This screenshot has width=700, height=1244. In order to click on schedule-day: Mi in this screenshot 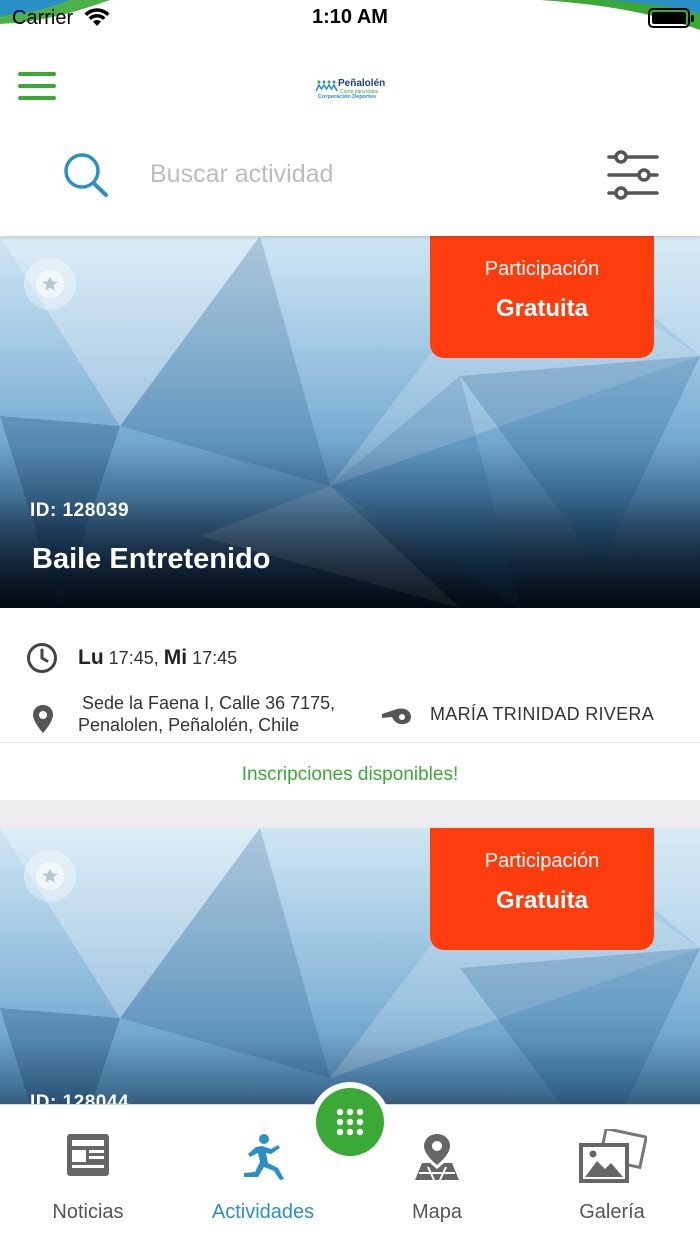, I will do `click(175, 657)`.